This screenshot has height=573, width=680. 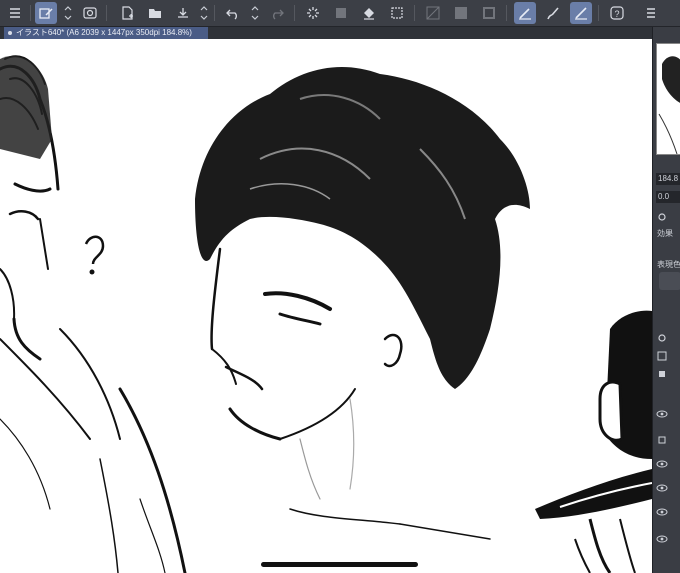 What do you see at coordinates (10, 32) in the screenshot?
I see `close-tab-icon` at bounding box center [10, 32].